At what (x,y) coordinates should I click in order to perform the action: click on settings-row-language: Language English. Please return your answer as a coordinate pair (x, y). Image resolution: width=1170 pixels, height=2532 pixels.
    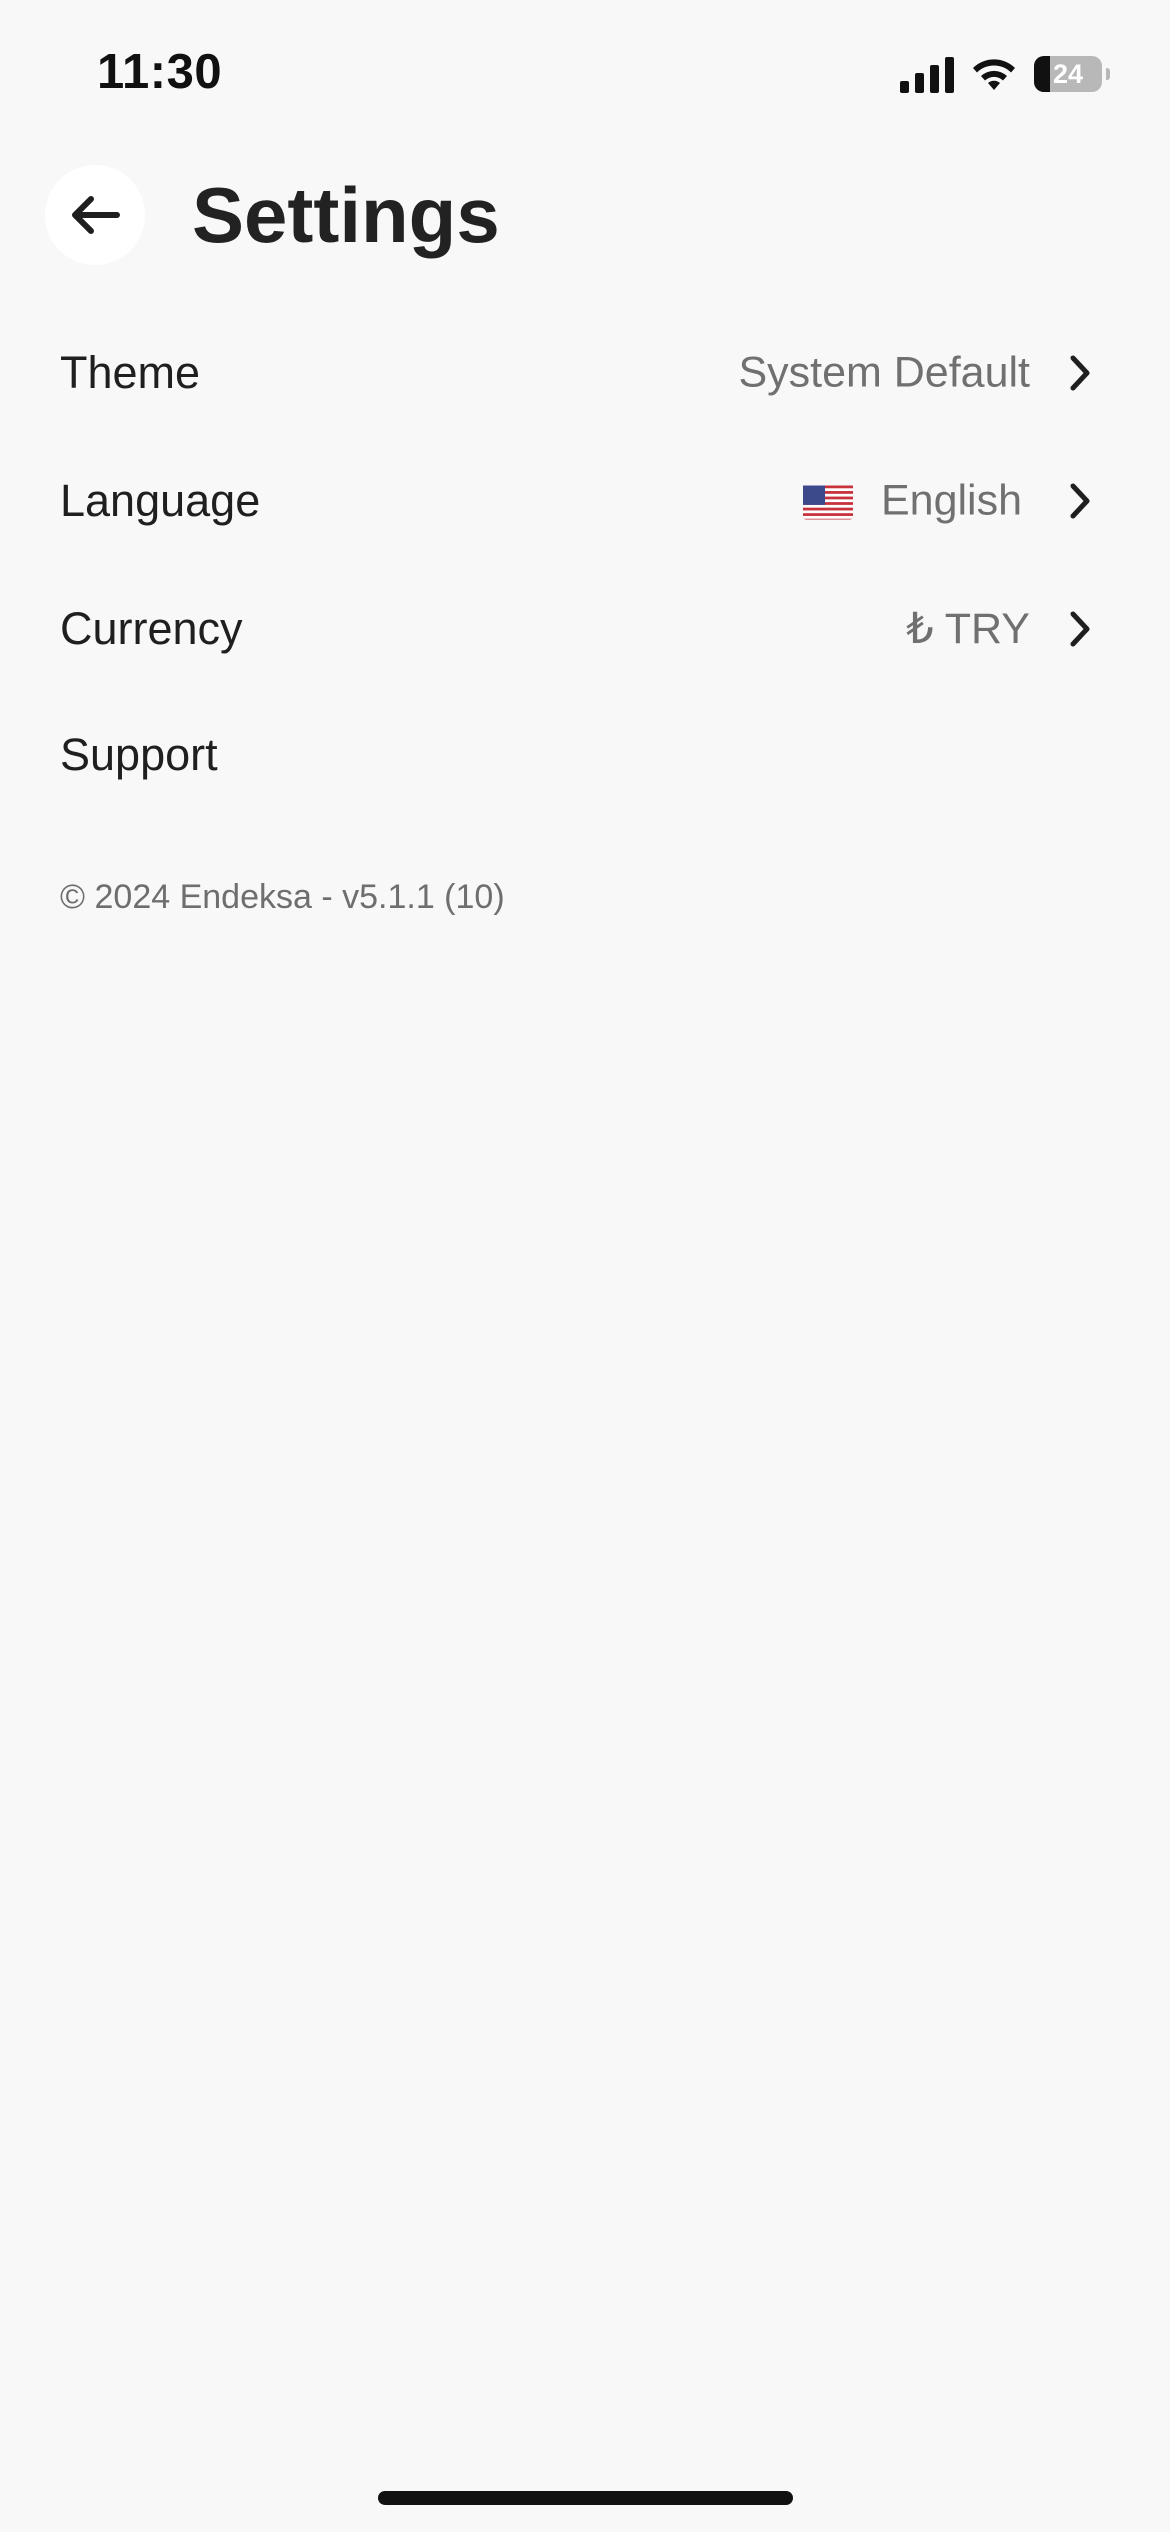
    Looking at the image, I should click on (585, 501).